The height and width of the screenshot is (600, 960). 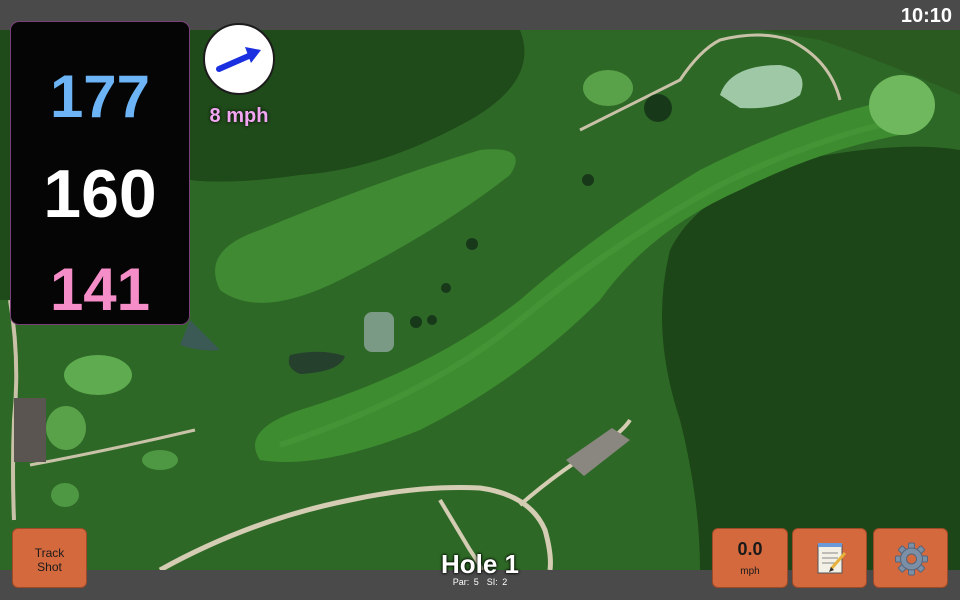 I want to click on gear-icon, so click(x=911, y=559).